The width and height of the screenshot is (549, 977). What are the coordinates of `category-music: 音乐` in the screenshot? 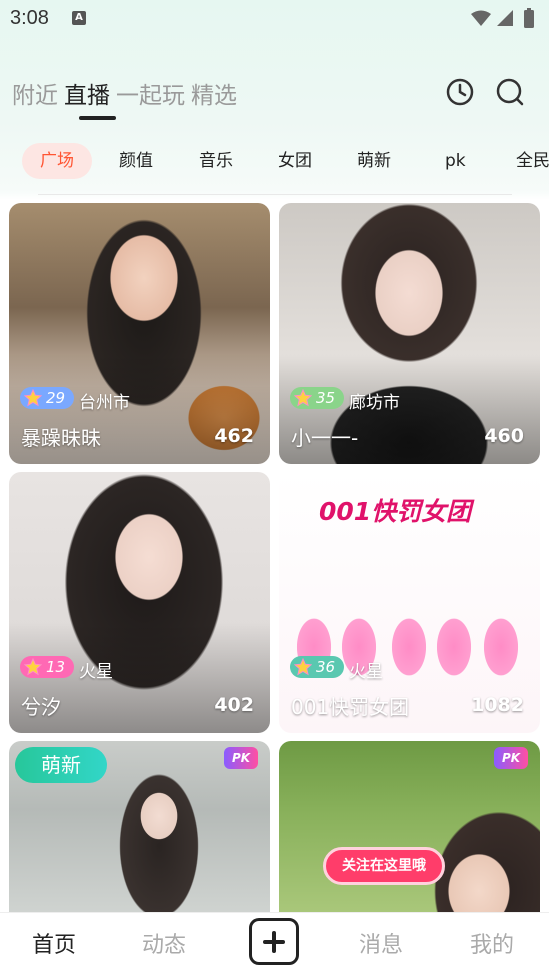 It's located at (216, 161).